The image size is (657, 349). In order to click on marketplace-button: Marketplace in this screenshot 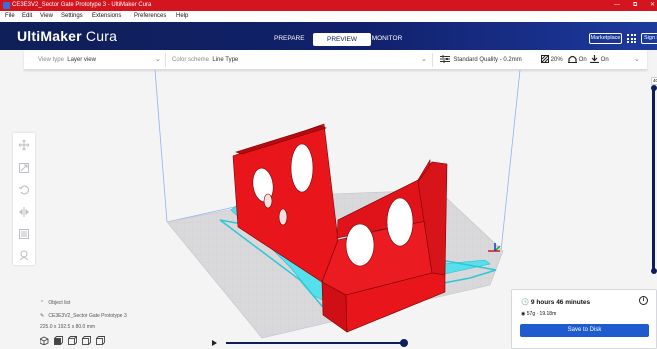, I will do `click(605, 38)`.